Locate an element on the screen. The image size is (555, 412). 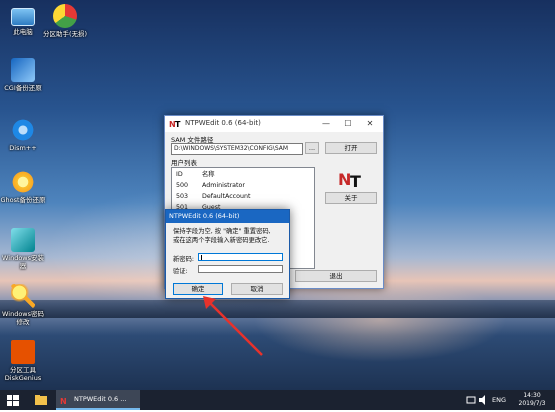
cancel-button: 取消 is located at coordinates (257, 289).